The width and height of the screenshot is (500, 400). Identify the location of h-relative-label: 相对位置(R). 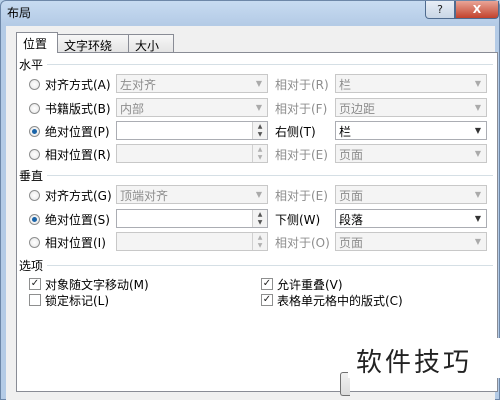
(78, 155).